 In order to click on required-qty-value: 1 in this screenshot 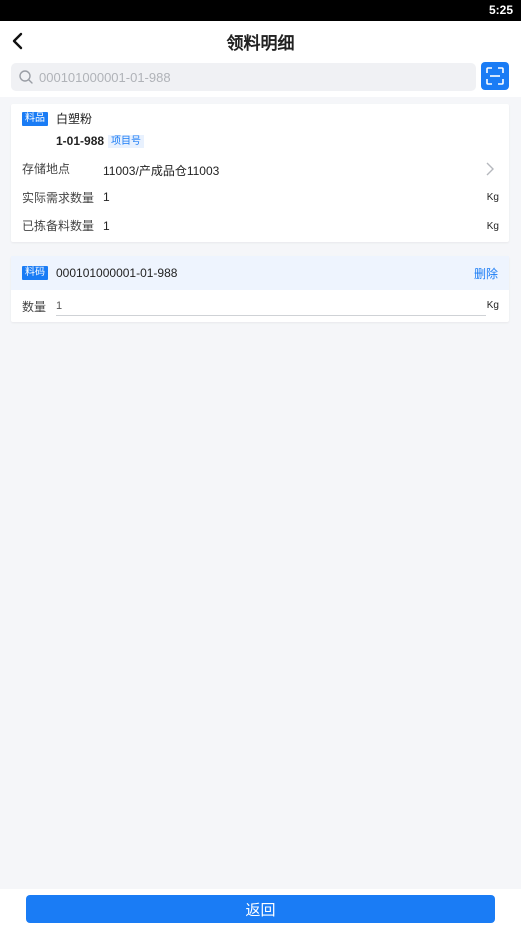, I will do `click(106, 197)`.